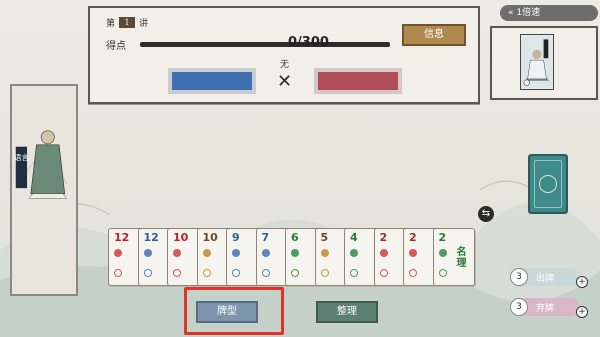 The image size is (600, 337). I want to click on deck-back-icon, so click(548, 184).